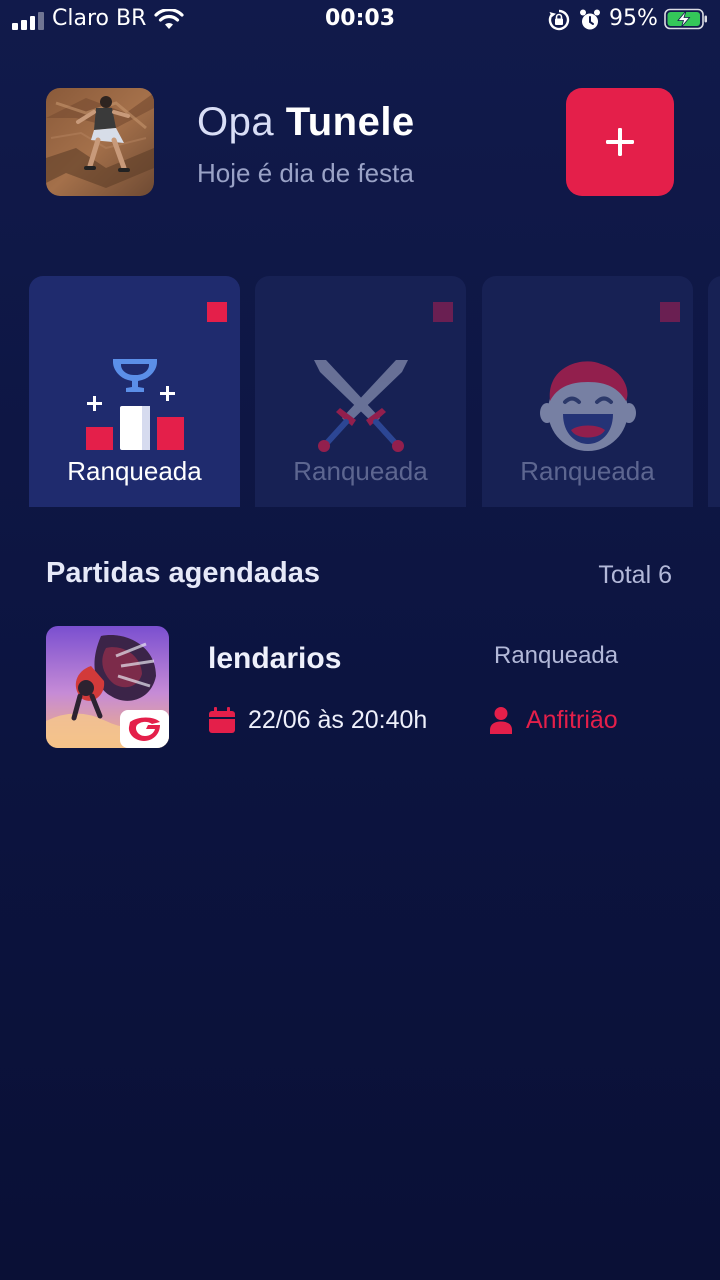 The height and width of the screenshot is (1280, 720). I want to click on greeting: Opa Tunele, so click(306, 122).